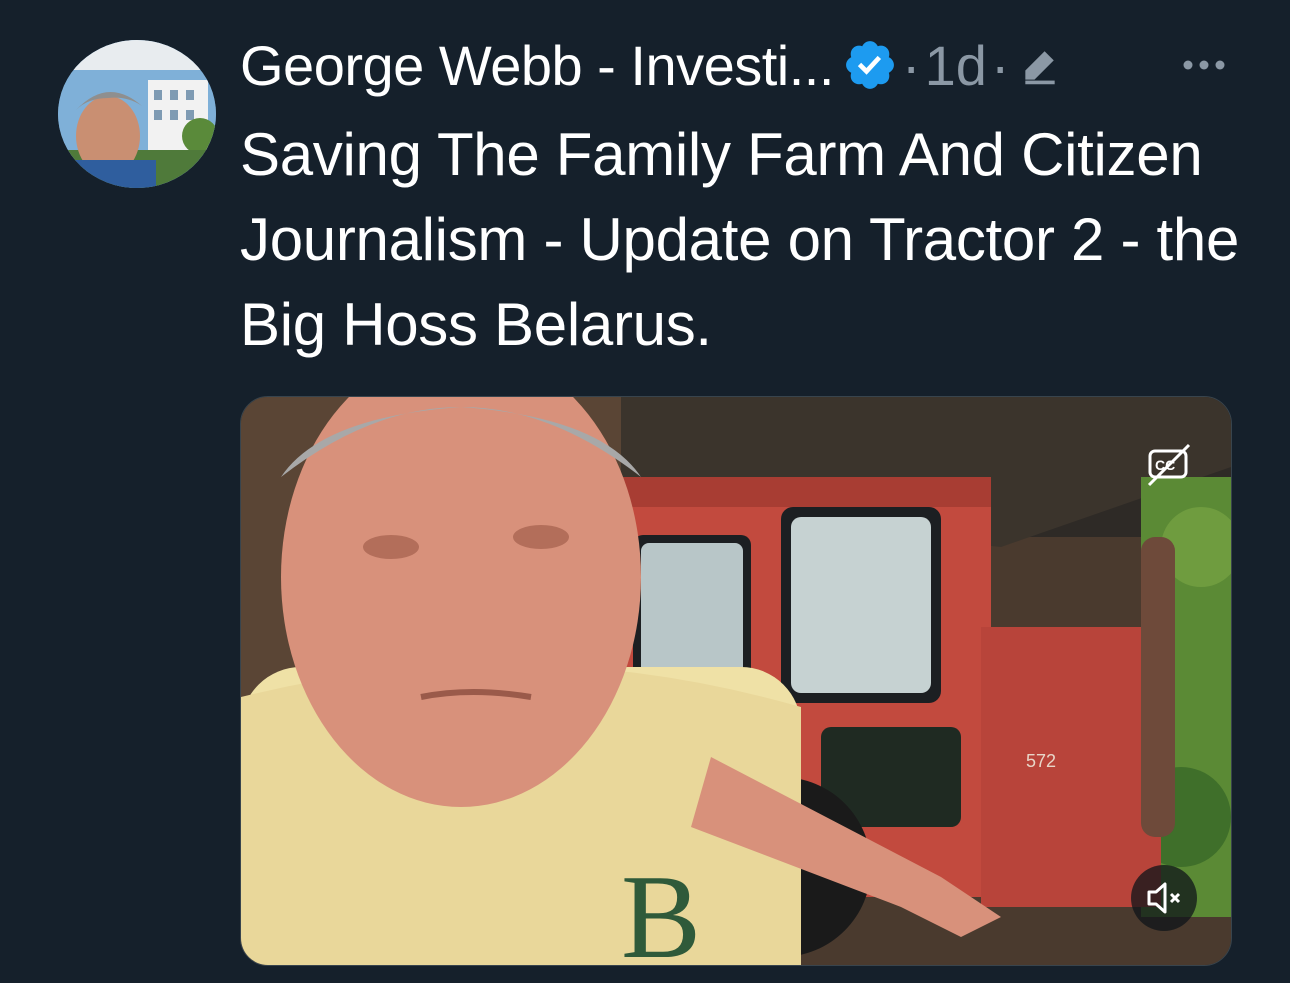 This screenshot has width=1290, height=983. What do you see at coordinates (956, 65) in the screenshot?
I see `tweet-timestamp: 1d` at bounding box center [956, 65].